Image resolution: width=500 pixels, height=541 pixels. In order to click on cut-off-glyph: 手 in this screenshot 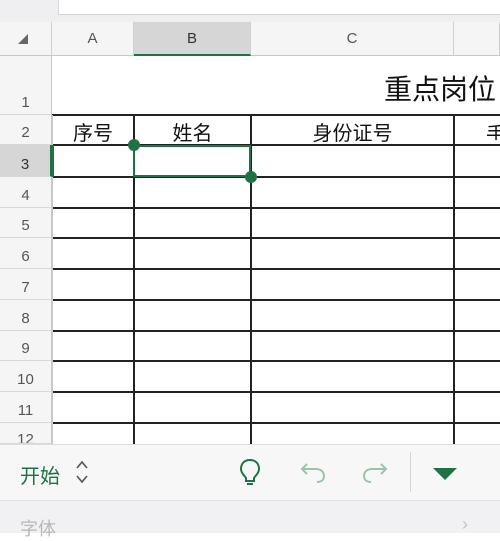, I will do `click(493, 131)`.